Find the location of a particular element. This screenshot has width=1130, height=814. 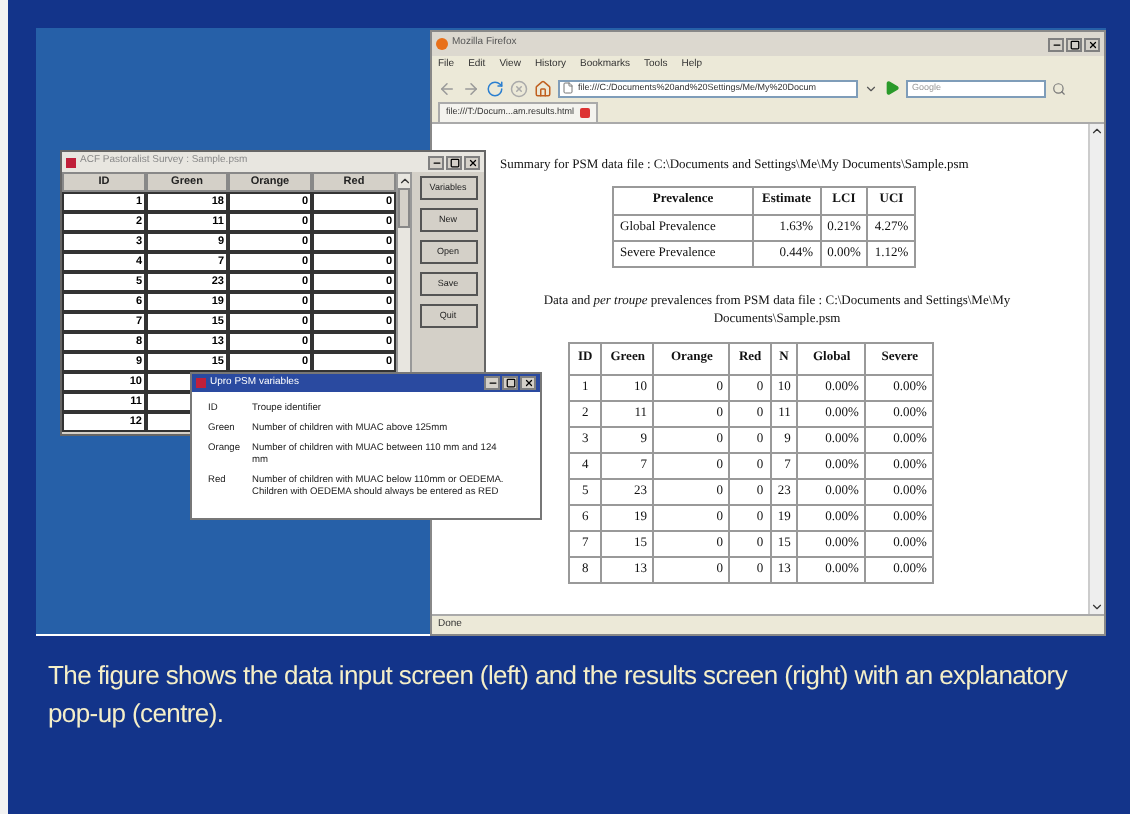

figure-caption: The figure shows the data input screen (left) and the results screen (right) with an explanatory pop-up (centre). is located at coordinates (559, 695).